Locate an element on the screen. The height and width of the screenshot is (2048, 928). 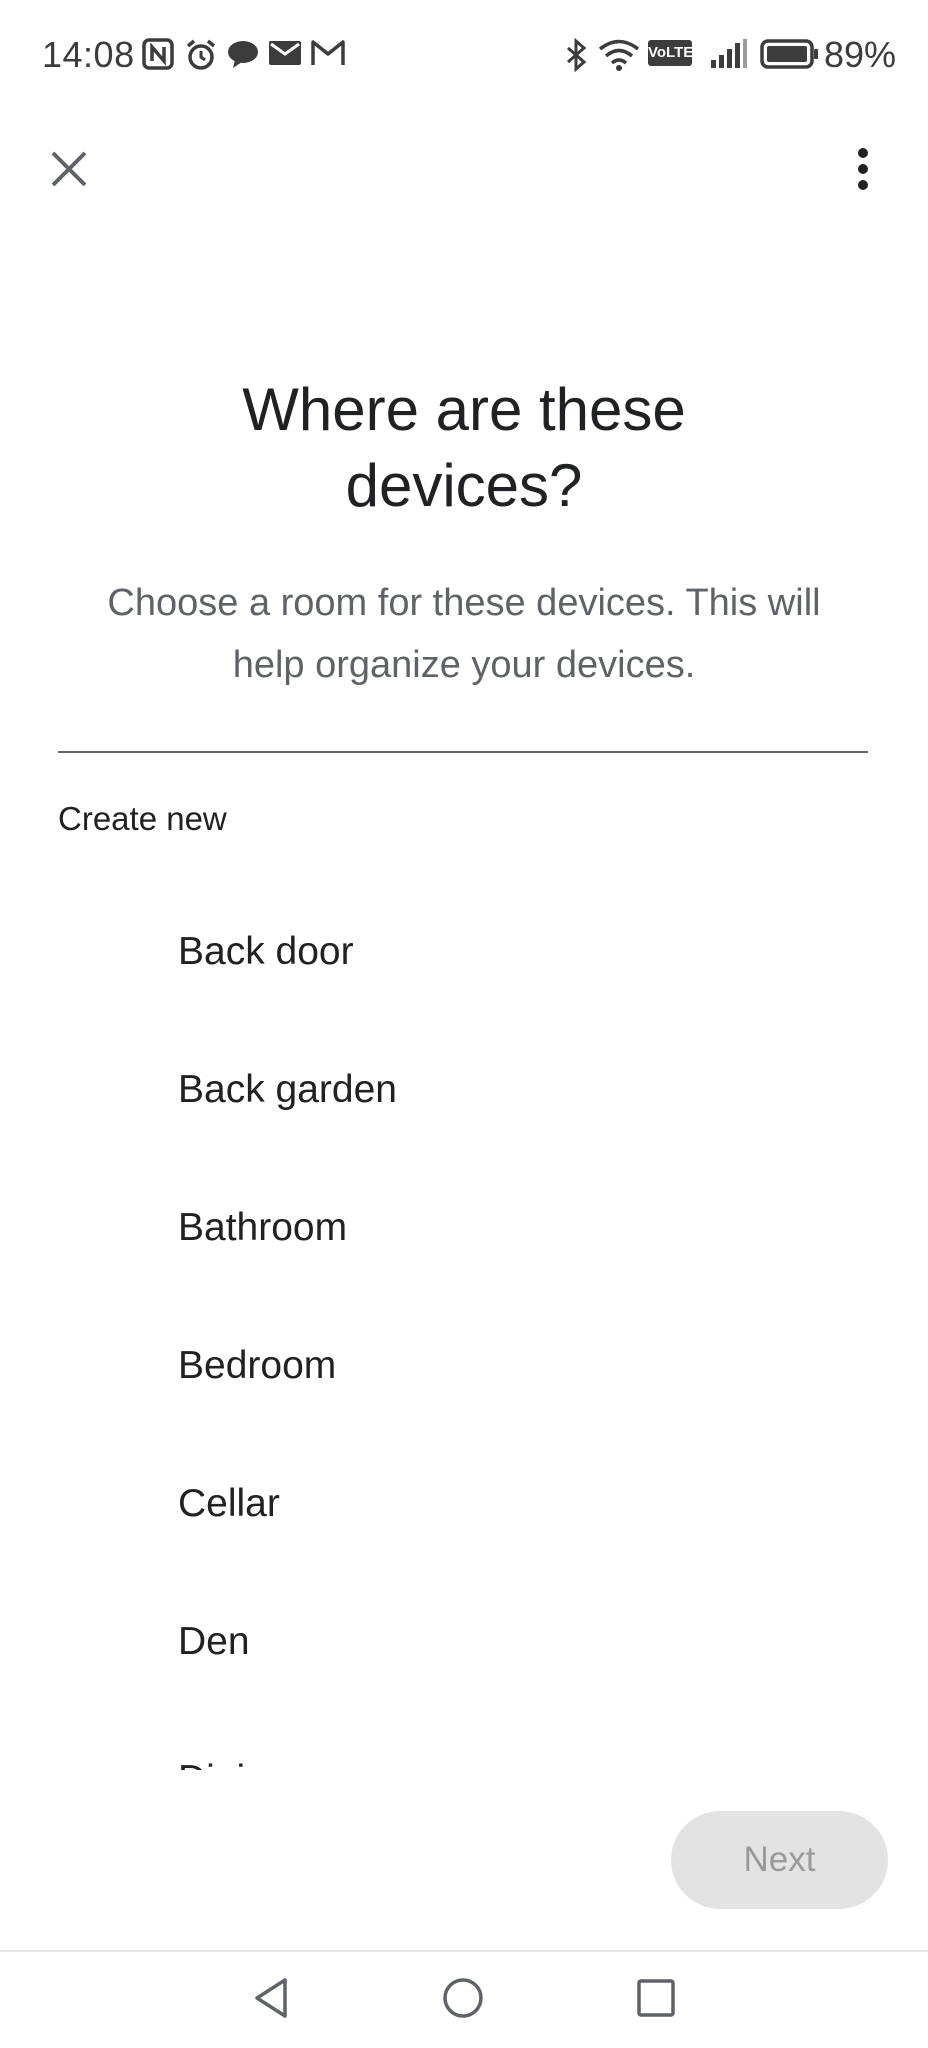
volte-icon: VoLTE is located at coordinates (670, 53).